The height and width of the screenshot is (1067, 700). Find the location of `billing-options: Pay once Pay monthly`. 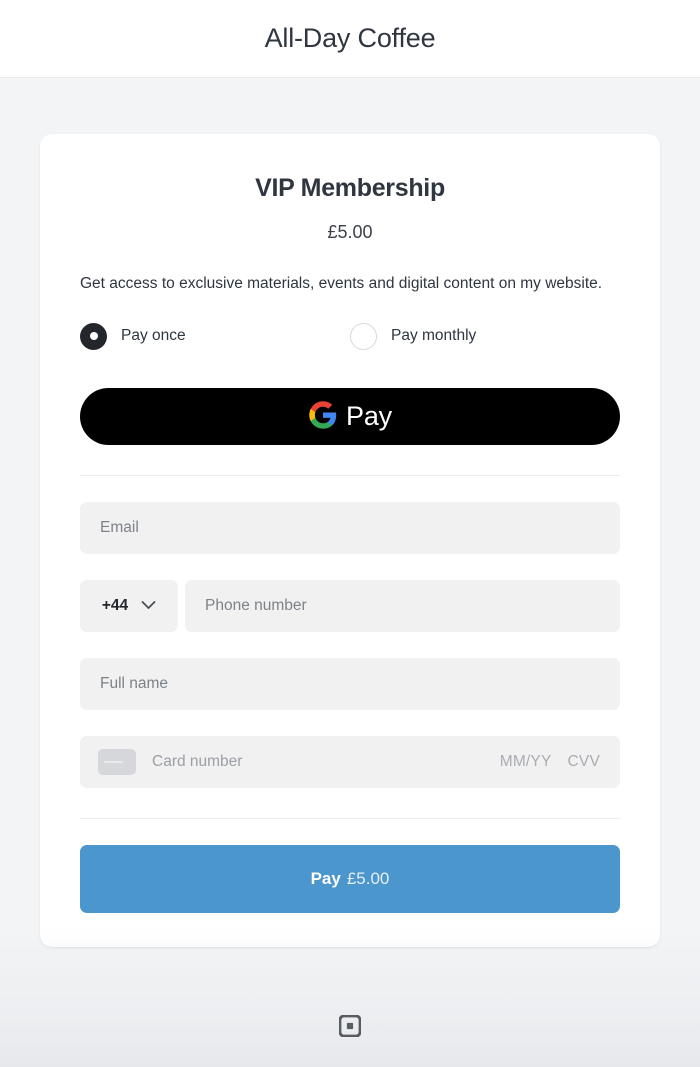

billing-options: Pay once Pay monthly is located at coordinates (350, 336).